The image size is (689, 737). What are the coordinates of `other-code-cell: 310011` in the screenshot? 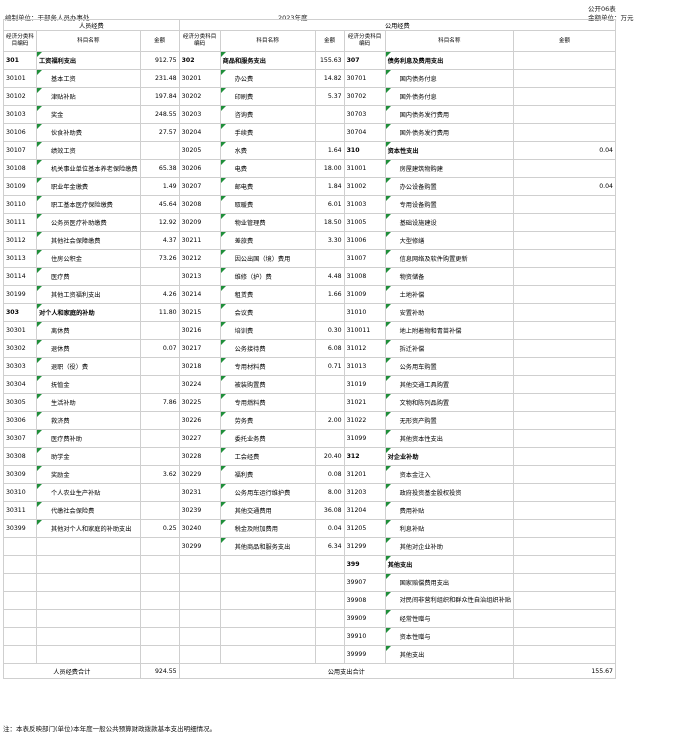 It's located at (364, 330).